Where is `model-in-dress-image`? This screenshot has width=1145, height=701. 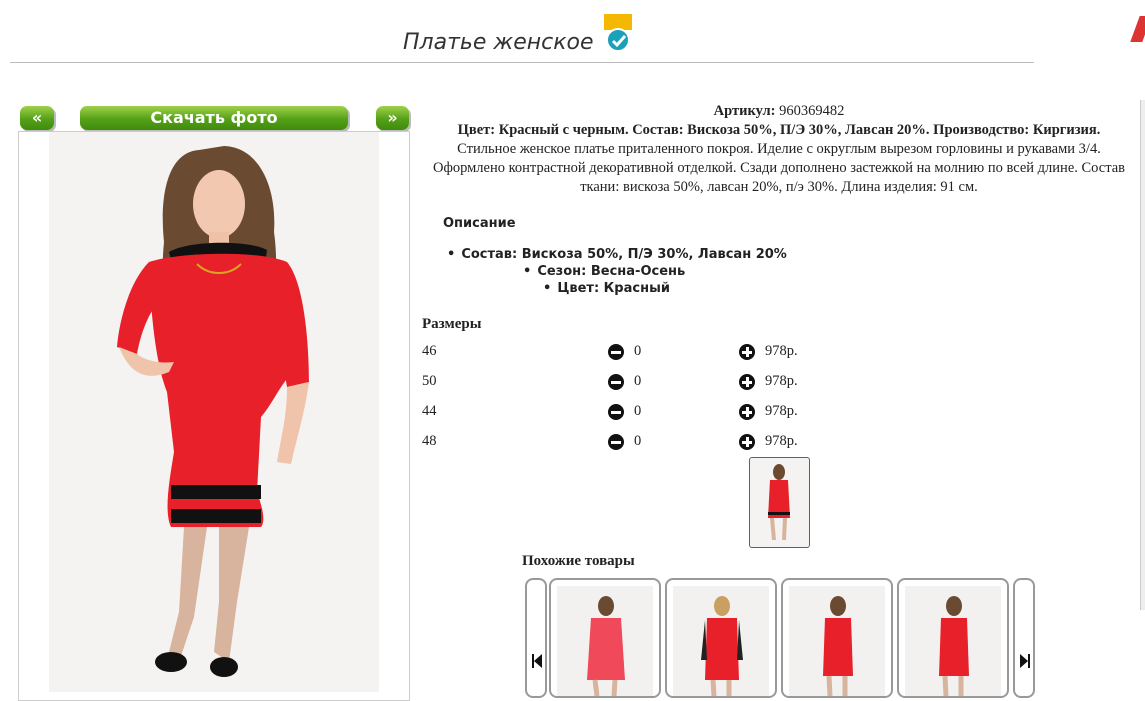 model-in-dress-image is located at coordinates (213, 411).